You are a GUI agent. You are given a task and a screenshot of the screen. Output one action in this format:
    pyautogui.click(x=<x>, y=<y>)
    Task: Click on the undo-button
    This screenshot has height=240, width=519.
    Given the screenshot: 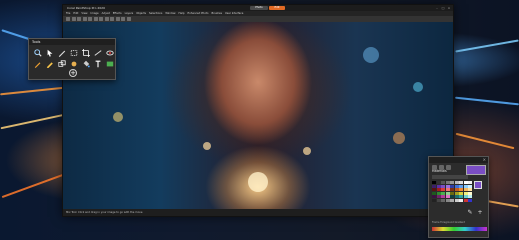 What is the action you would take?
    pyautogui.click(x=90, y=19)
    